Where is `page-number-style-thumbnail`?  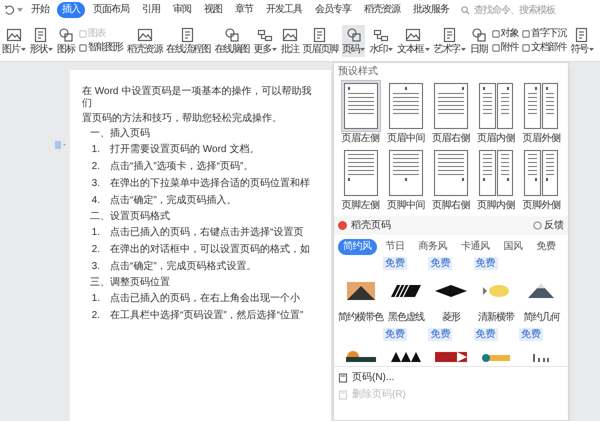 page-number-style-thumbnail is located at coordinates (360, 106).